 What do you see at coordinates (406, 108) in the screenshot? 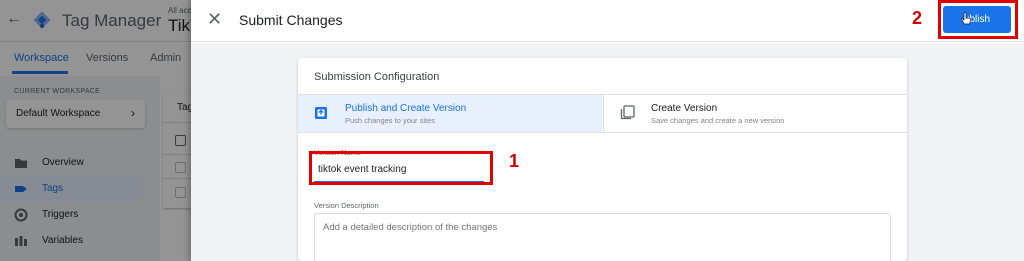
I see `option-title: Publish and Create Version` at bounding box center [406, 108].